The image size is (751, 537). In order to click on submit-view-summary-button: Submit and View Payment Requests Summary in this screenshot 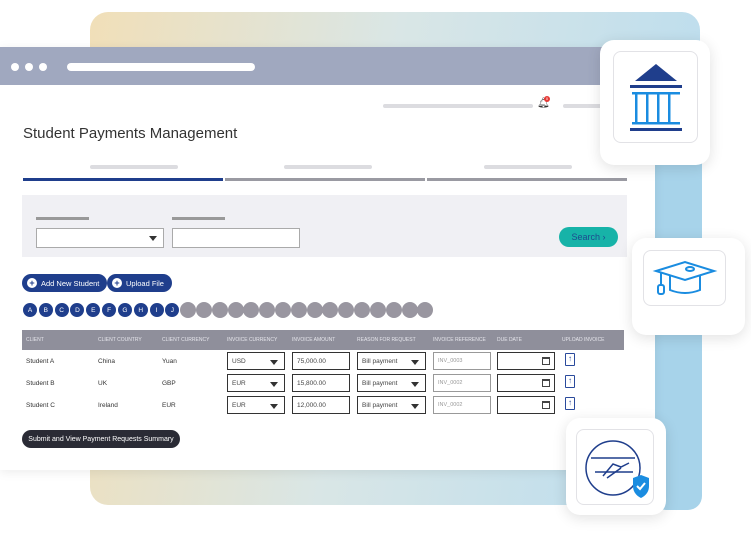, I will do `click(101, 439)`.